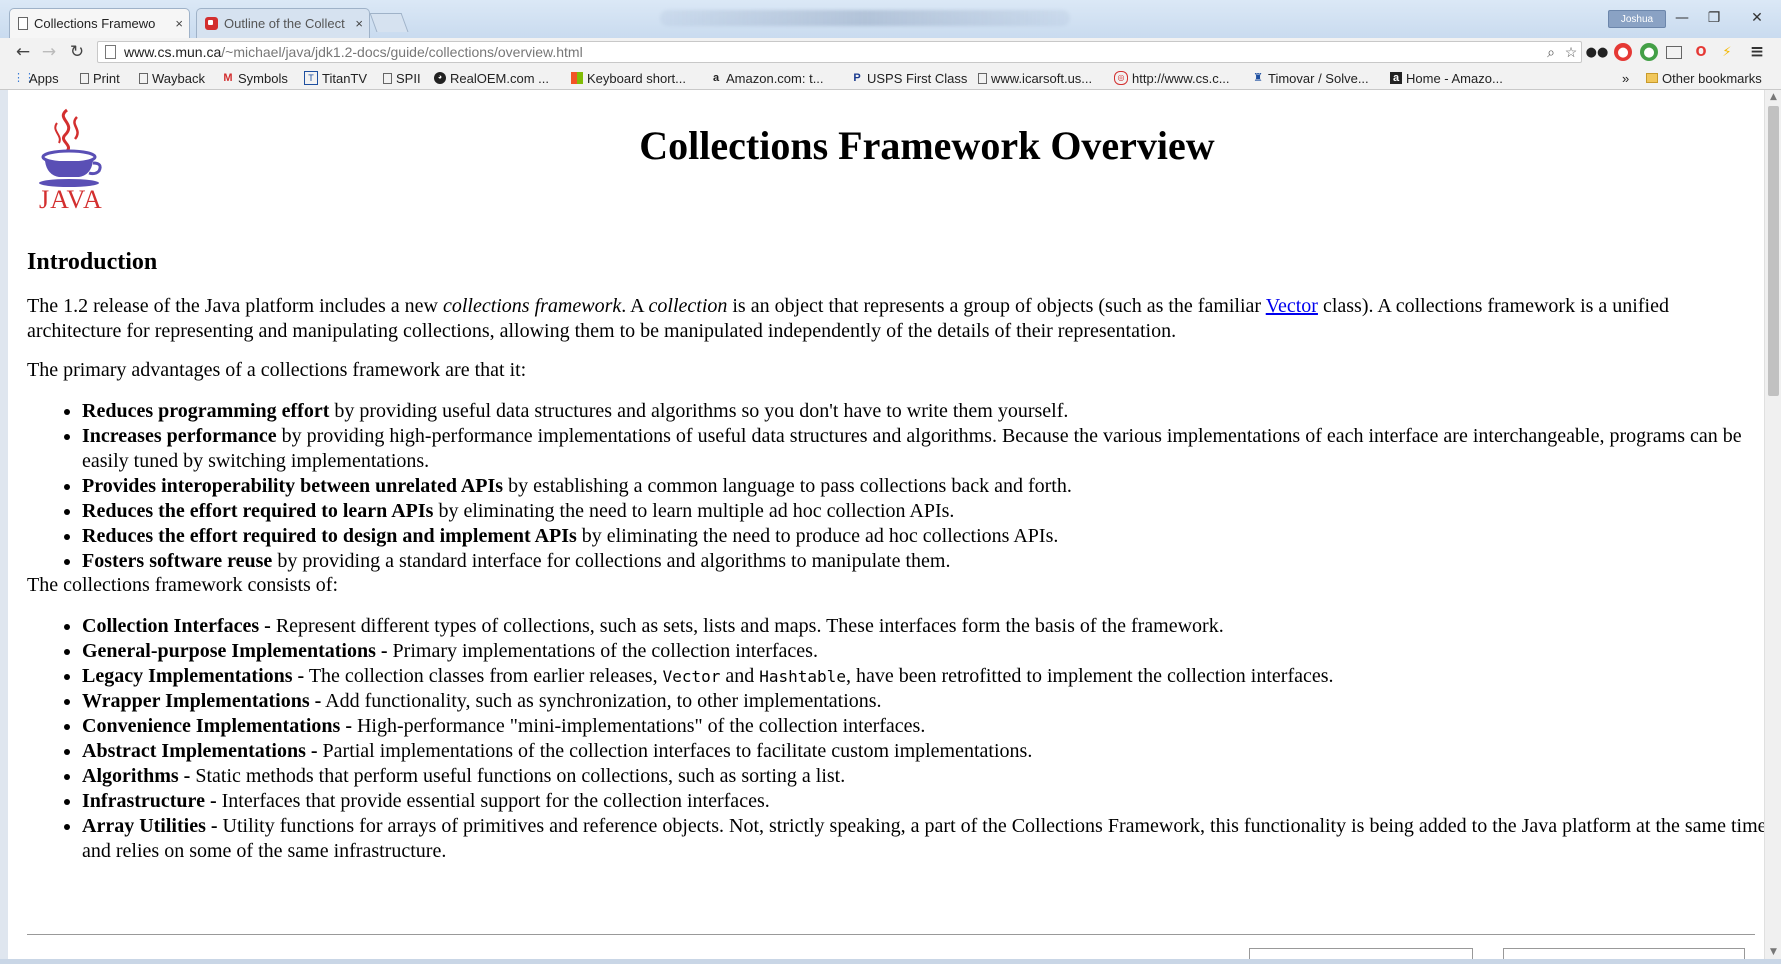 Image resolution: width=1781 pixels, height=964 pixels. Describe the element at coordinates (1649, 52) in the screenshot. I see `evernote-extension-icon: ●` at that location.